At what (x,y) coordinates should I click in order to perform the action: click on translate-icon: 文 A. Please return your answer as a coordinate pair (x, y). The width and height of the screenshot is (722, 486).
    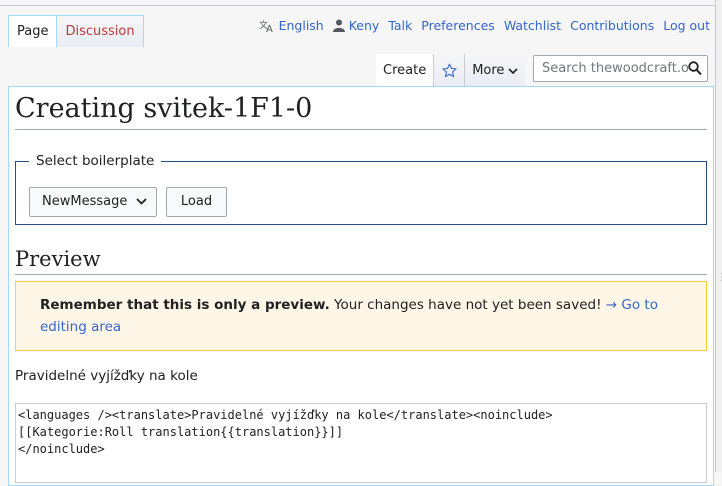
    Looking at the image, I should click on (266, 26).